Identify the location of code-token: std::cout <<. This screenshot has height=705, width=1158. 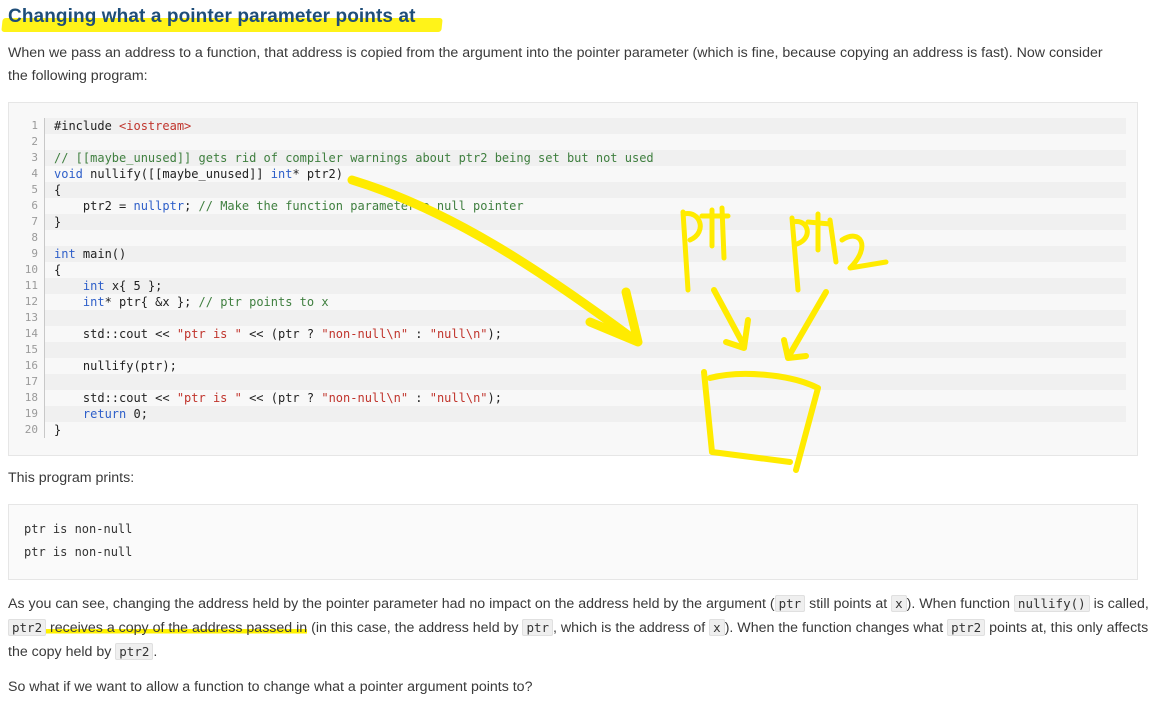
(115, 334).